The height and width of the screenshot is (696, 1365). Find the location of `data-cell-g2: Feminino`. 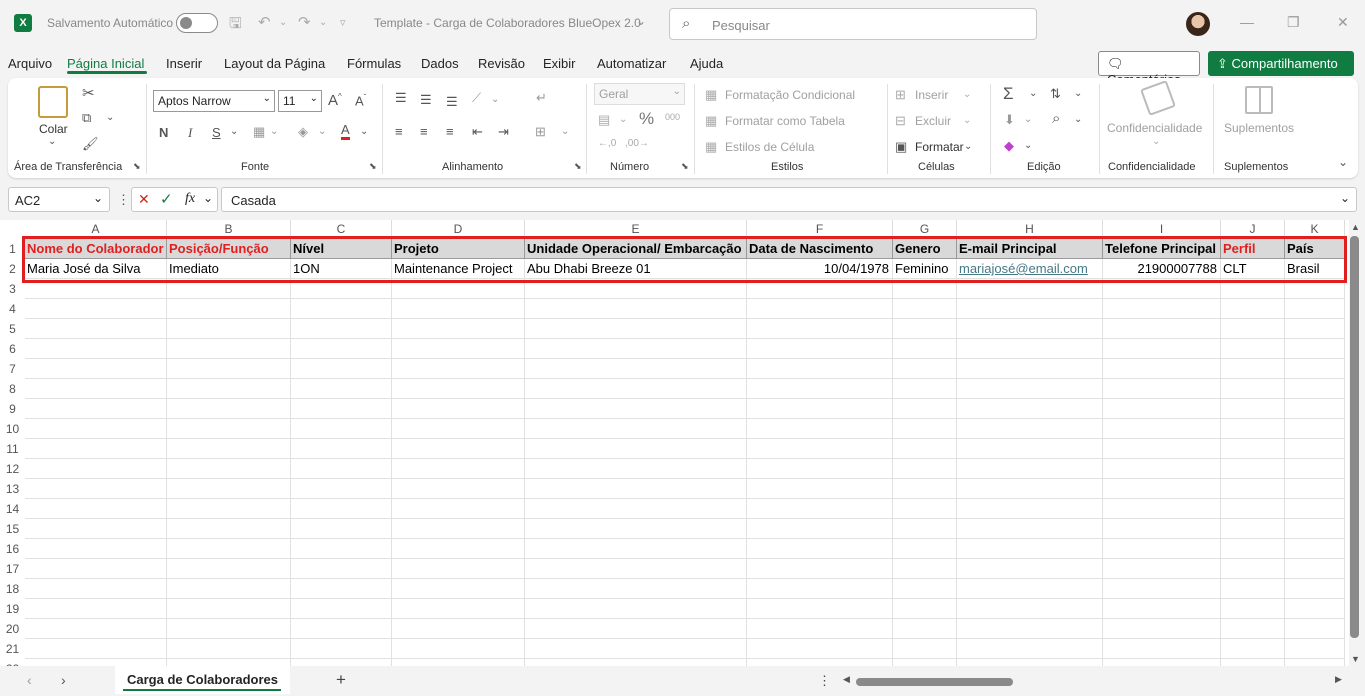

data-cell-g2: Feminino is located at coordinates (925, 269).